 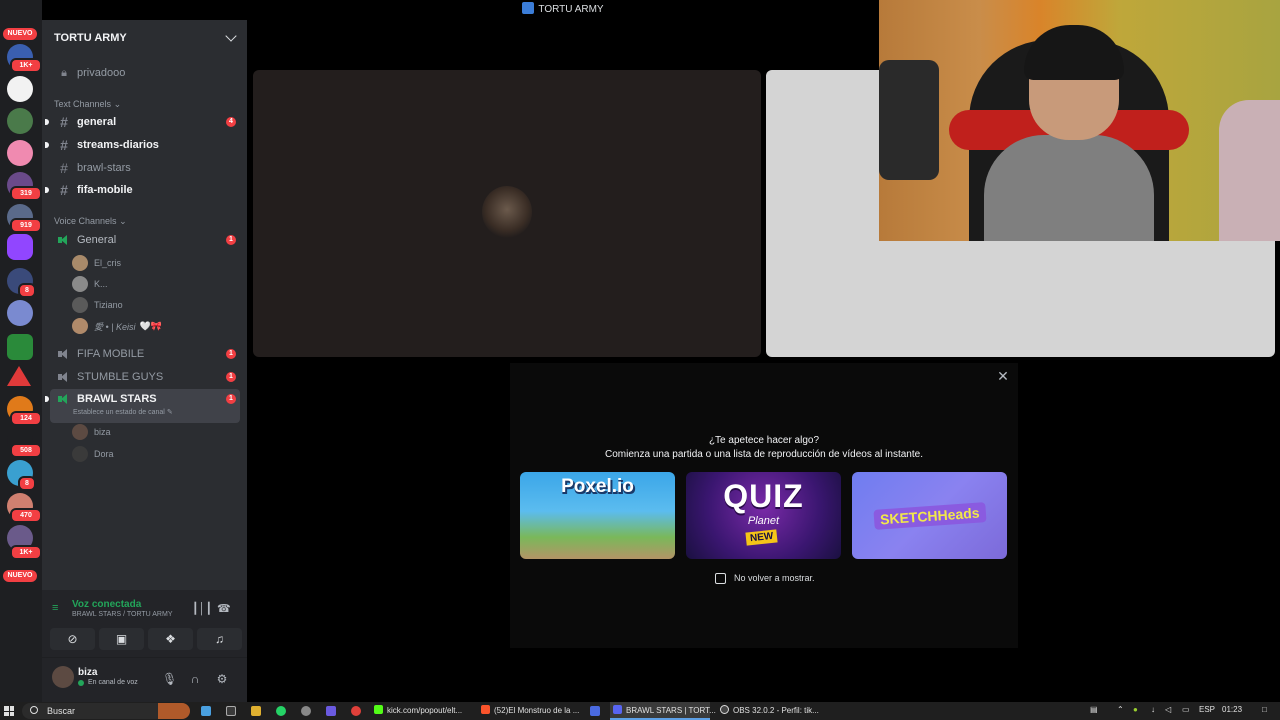 I want to click on noise-suppression-icon: ┃│┃, so click(x=202, y=608).